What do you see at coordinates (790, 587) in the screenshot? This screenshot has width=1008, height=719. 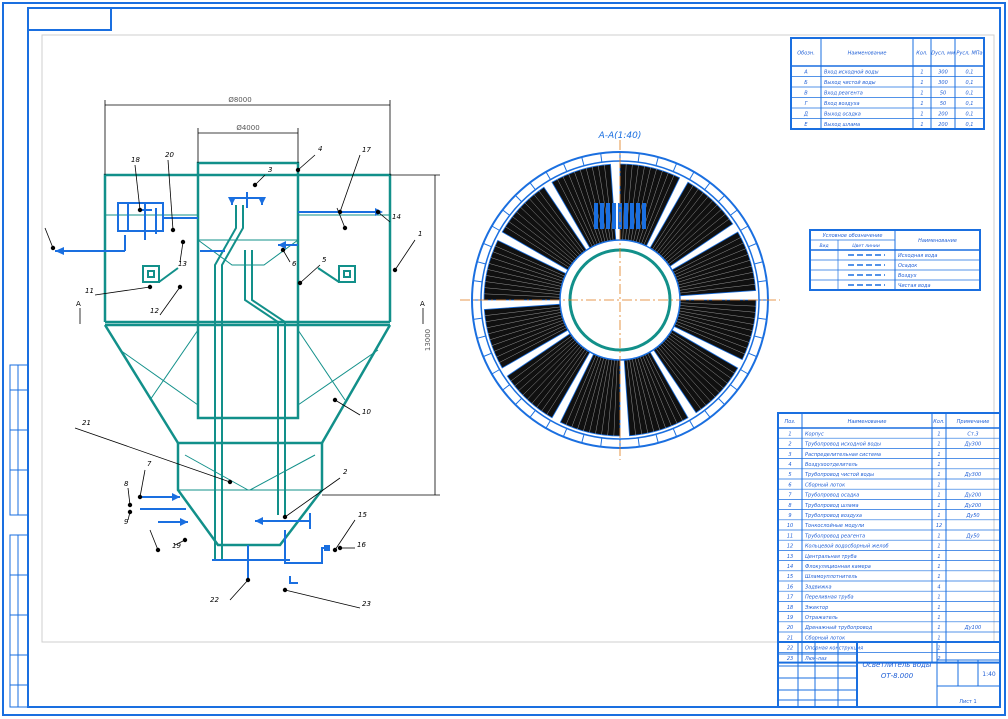 I see `table-cell: 16` at bounding box center [790, 587].